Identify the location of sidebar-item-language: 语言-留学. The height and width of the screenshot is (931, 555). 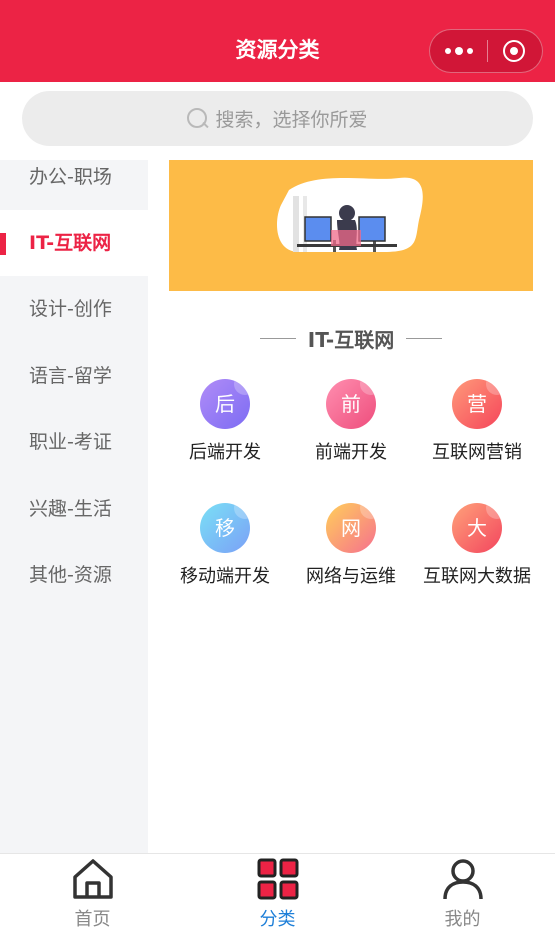
(74, 376).